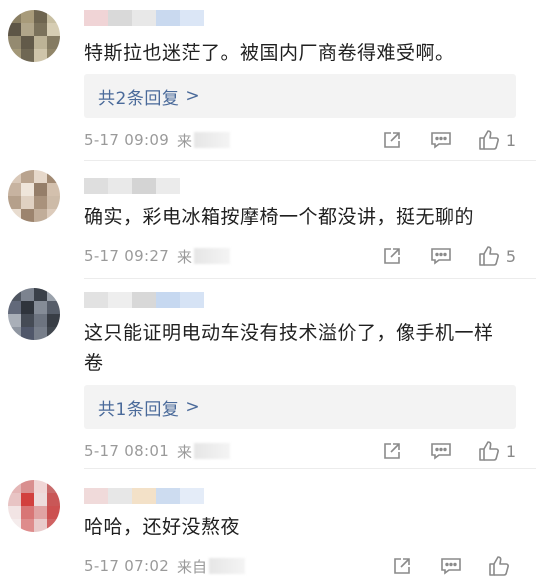 This screenshot has height=585, width=536. What do you see at coordinates (139, 98) in the screenshot?
I see `replies-label: 共2条回复` at bounding box center [139, 98].